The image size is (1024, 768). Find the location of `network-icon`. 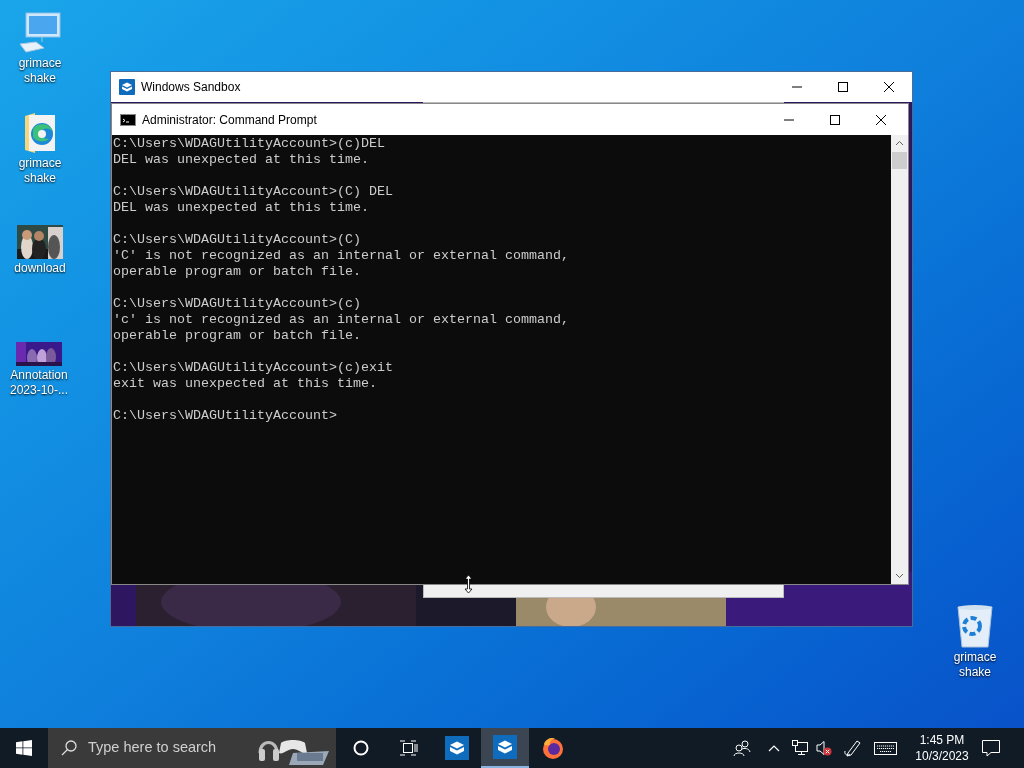

network-icon is located at coordinates (800, 748).